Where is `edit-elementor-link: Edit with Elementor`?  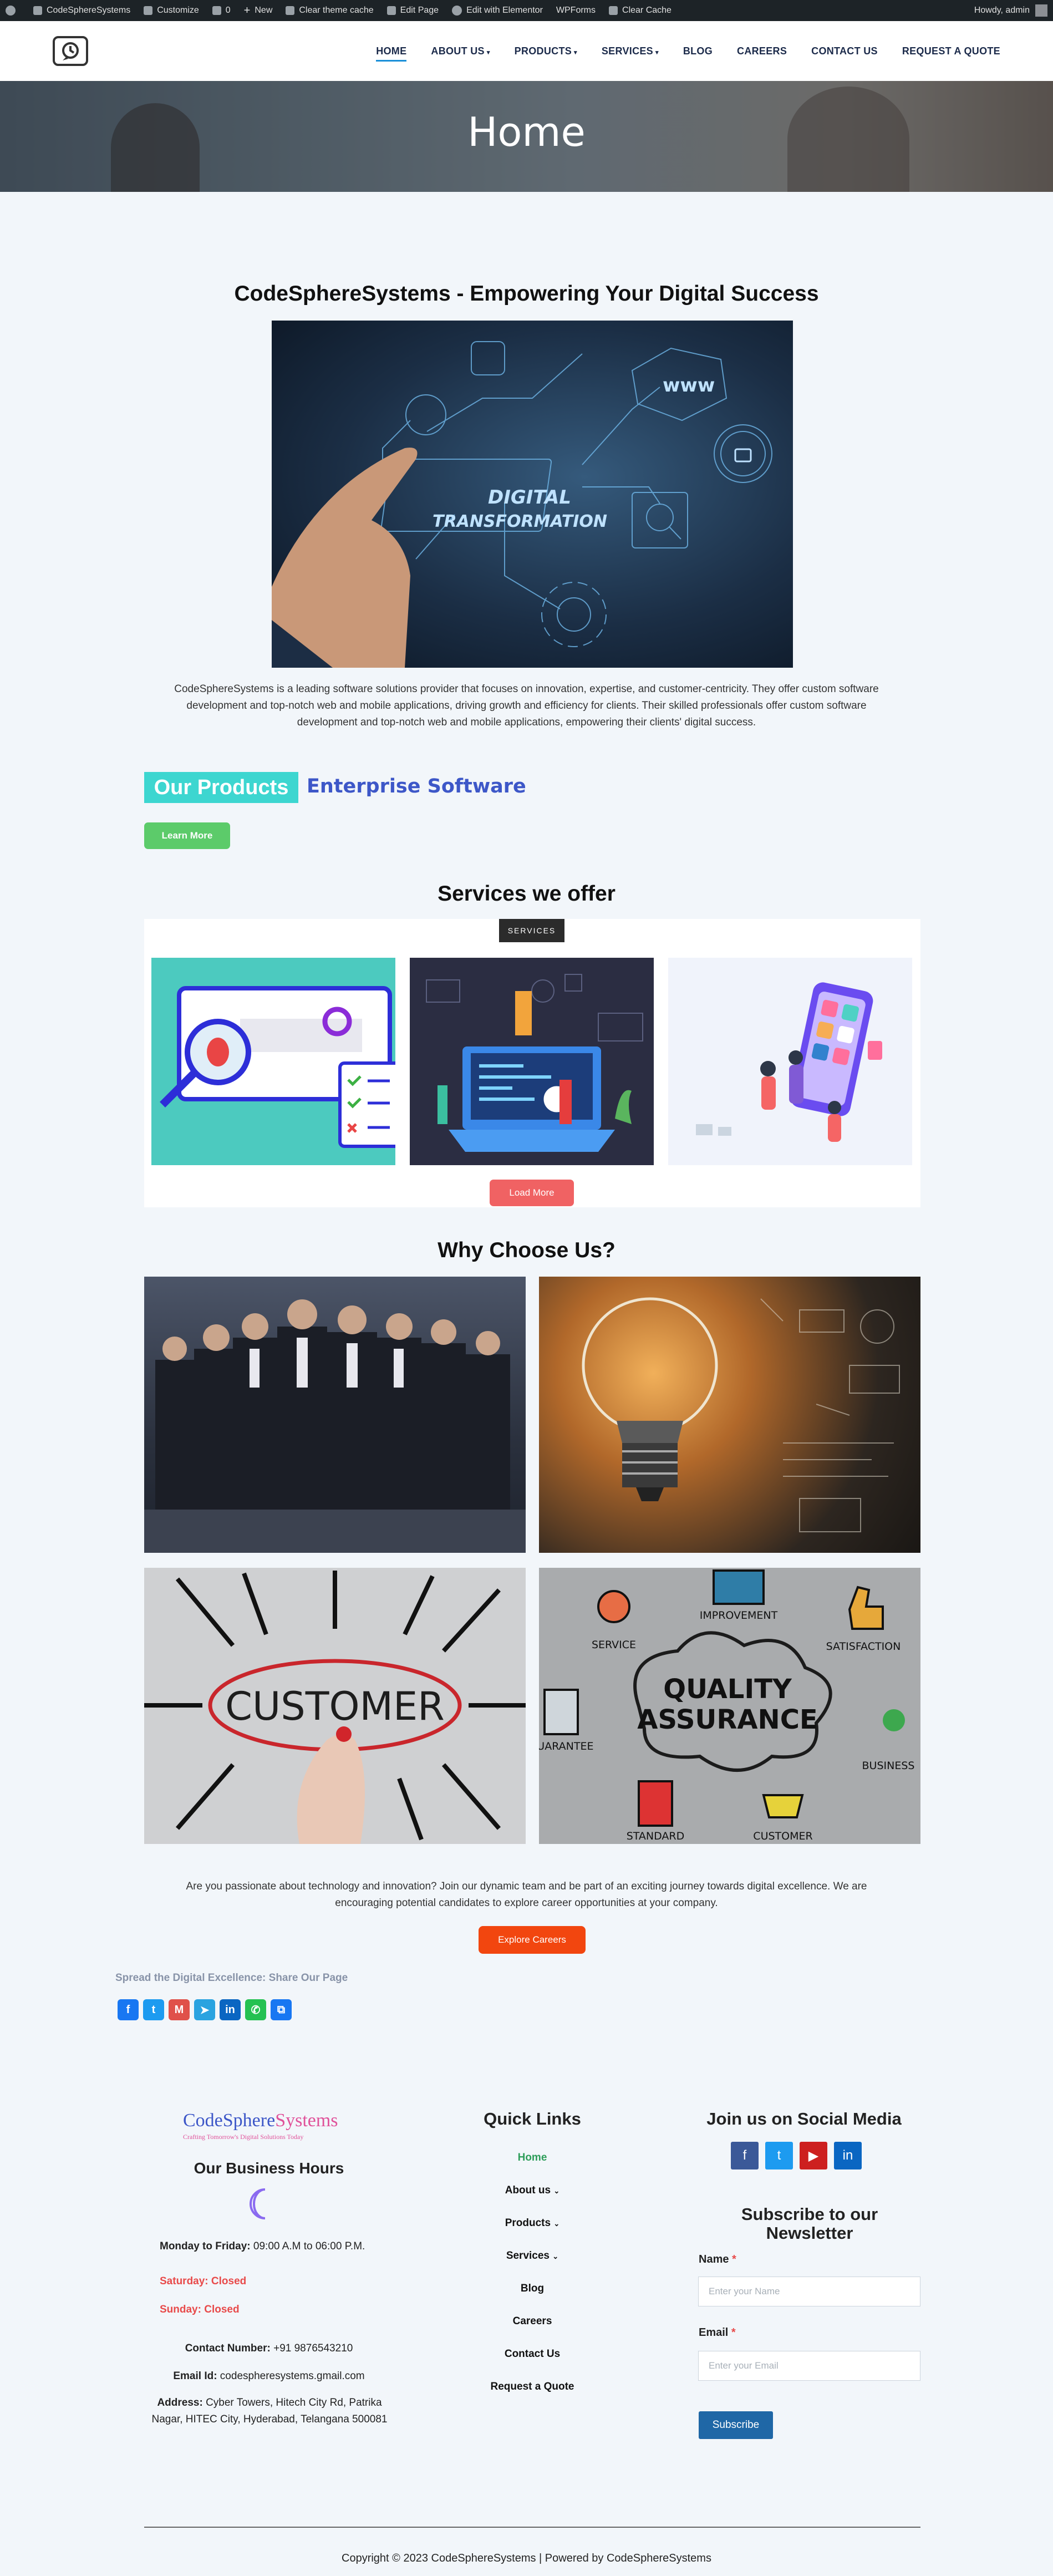
edit-elementor-link: Edit with Elementor is located at coordinates (497, 11).